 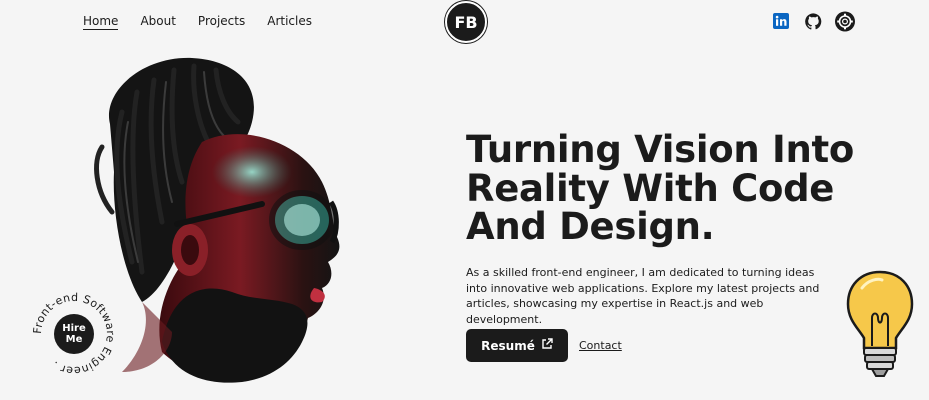 I want to click on external-link-icon, so click(x=547, y=345).